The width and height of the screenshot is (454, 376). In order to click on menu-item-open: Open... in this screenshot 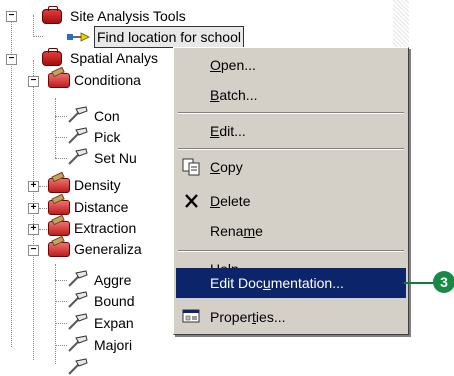, I will do `click(291, 65)`.